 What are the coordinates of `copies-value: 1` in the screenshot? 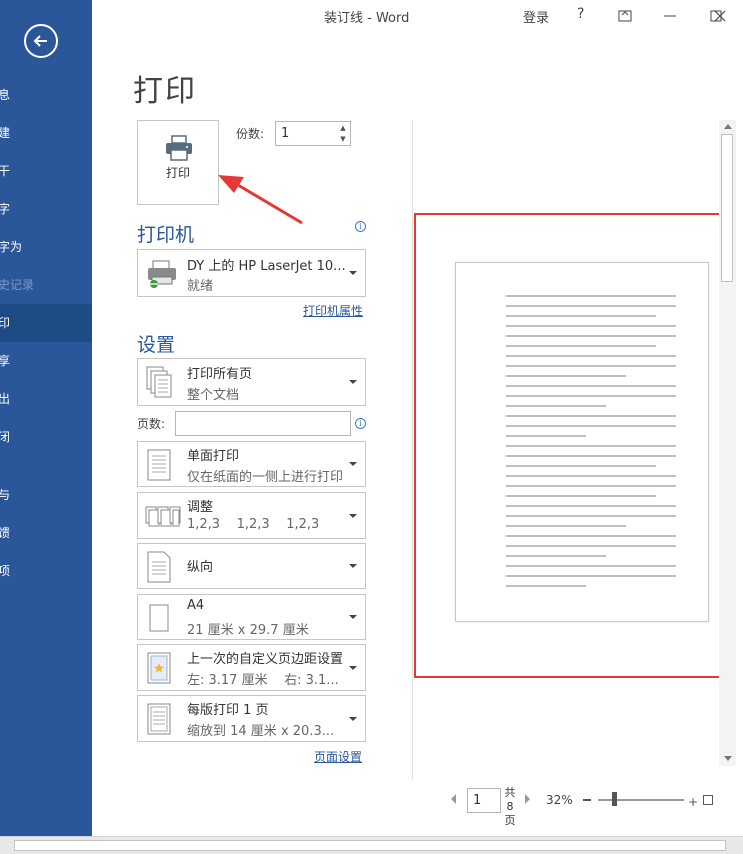 It's located at (285, 133).